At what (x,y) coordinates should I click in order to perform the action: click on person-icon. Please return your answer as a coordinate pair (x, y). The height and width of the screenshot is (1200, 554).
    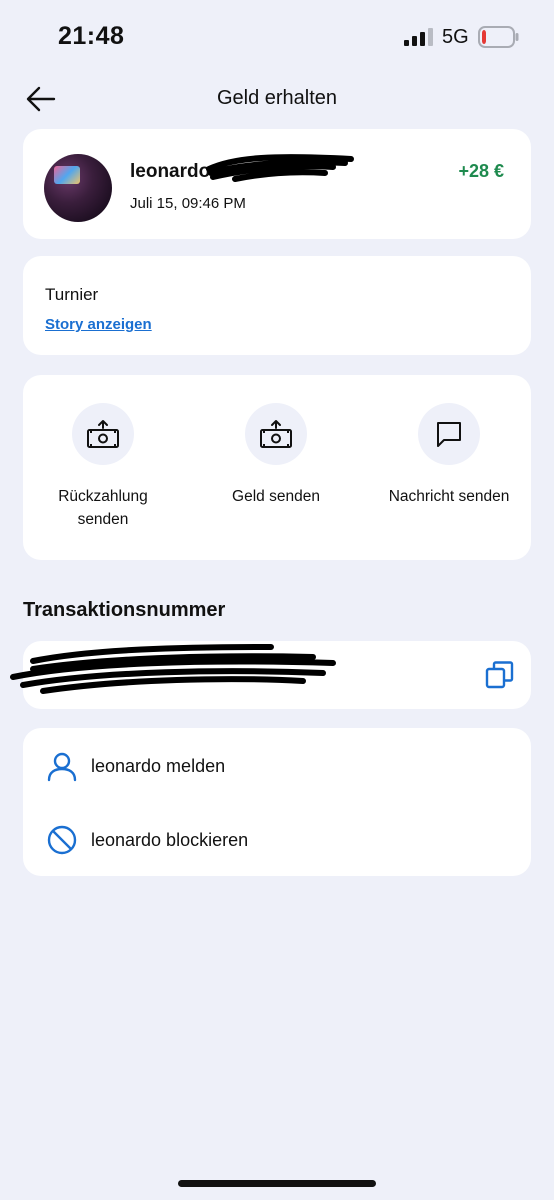
    Looking at the image, I should click on (62, 767).